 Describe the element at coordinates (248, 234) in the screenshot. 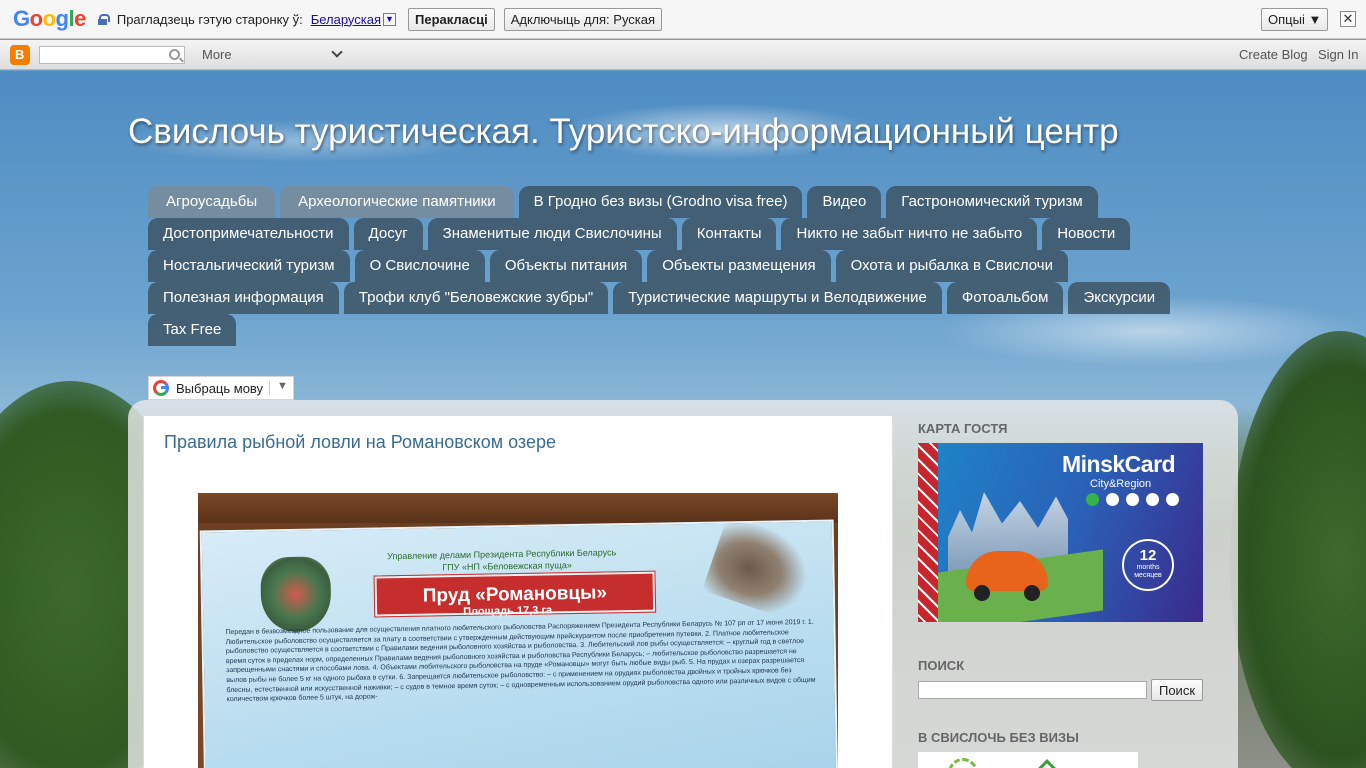

I see `tab-sights: Достопримечательности` at that location.